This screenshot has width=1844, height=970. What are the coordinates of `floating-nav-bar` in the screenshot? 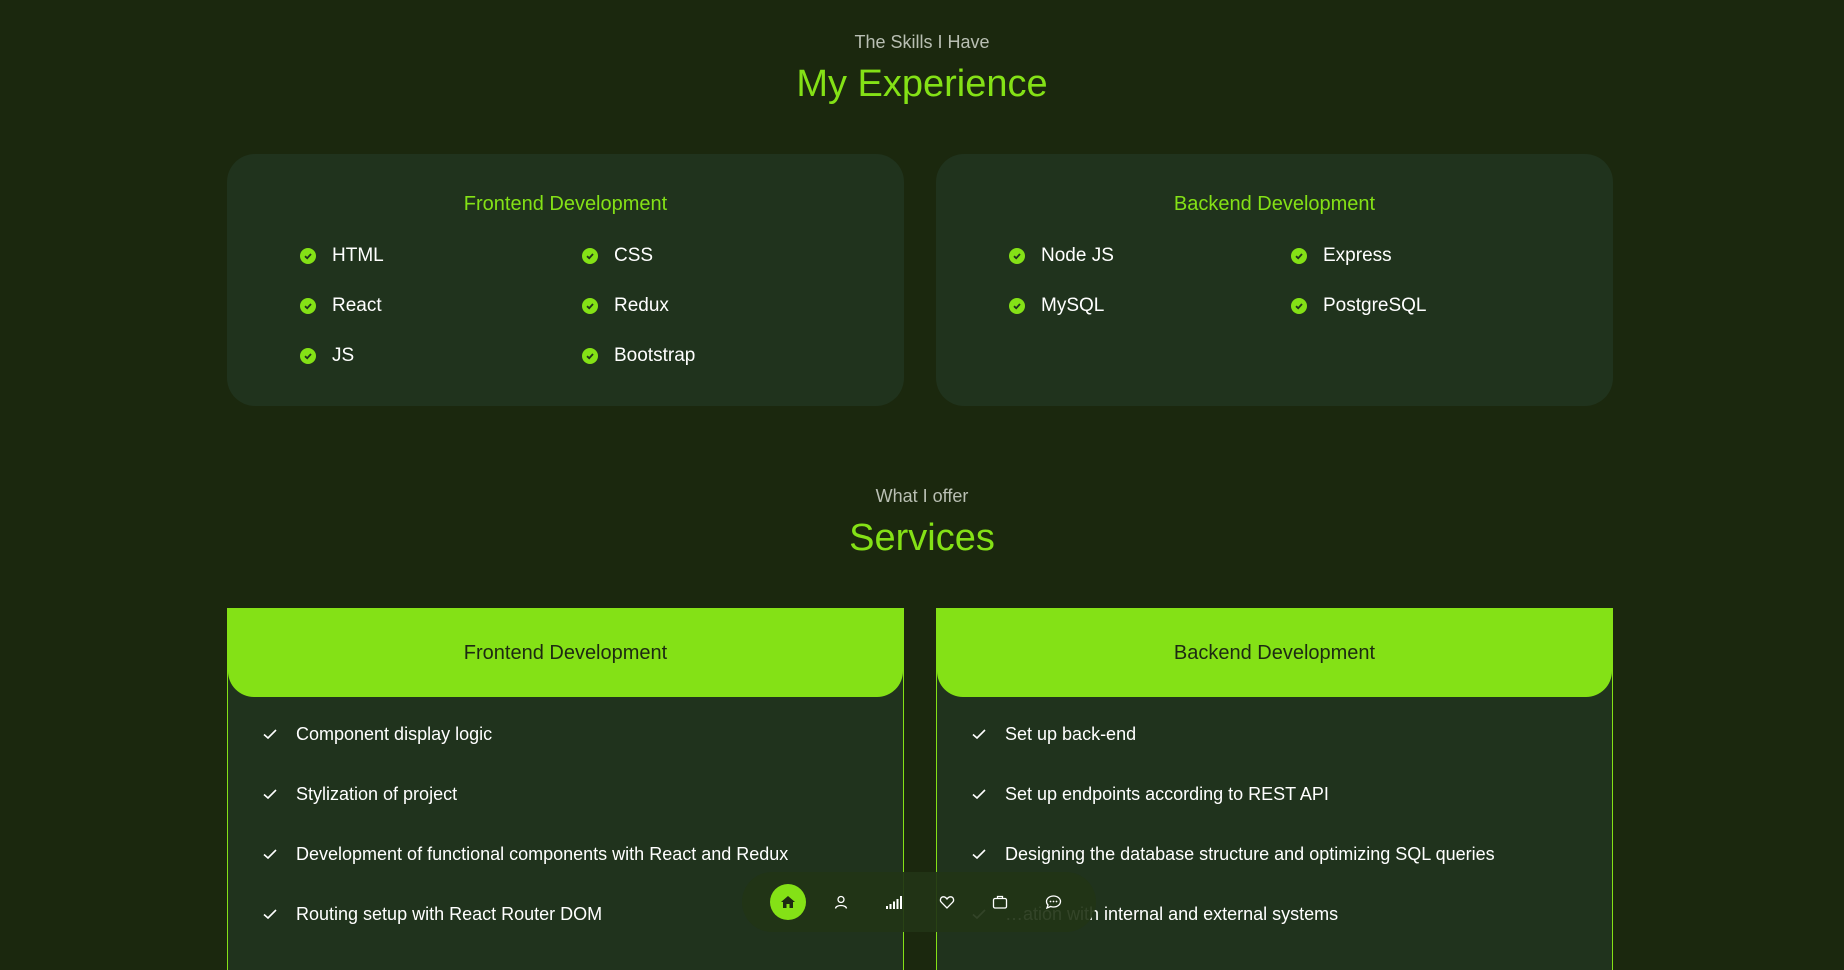 It's located at (919, 902).